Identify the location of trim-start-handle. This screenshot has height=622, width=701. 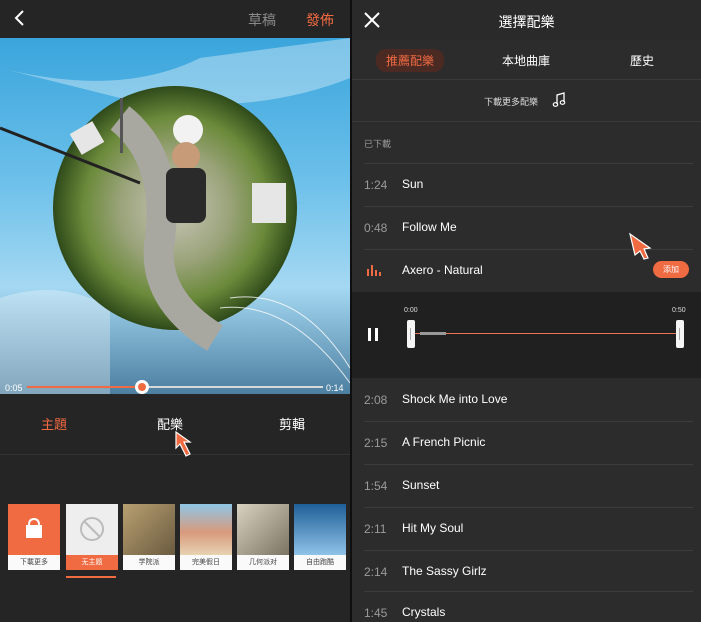
(411, 334).